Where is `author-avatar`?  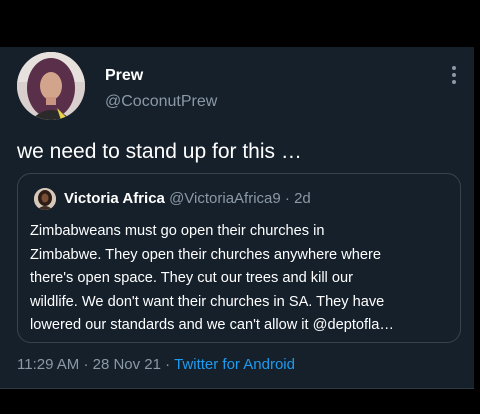 author-avatar is located at coordinates (51, 86).